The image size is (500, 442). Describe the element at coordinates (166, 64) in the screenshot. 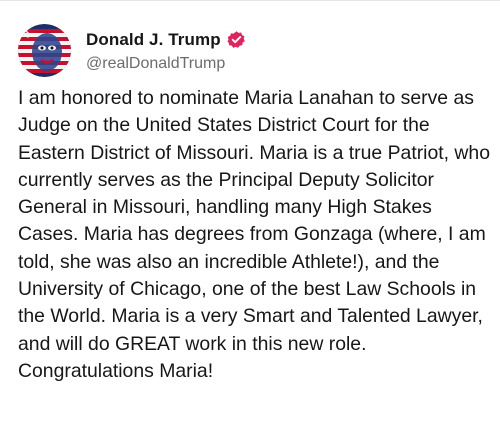

I see `handle: @realDonaldTrump` at that location.